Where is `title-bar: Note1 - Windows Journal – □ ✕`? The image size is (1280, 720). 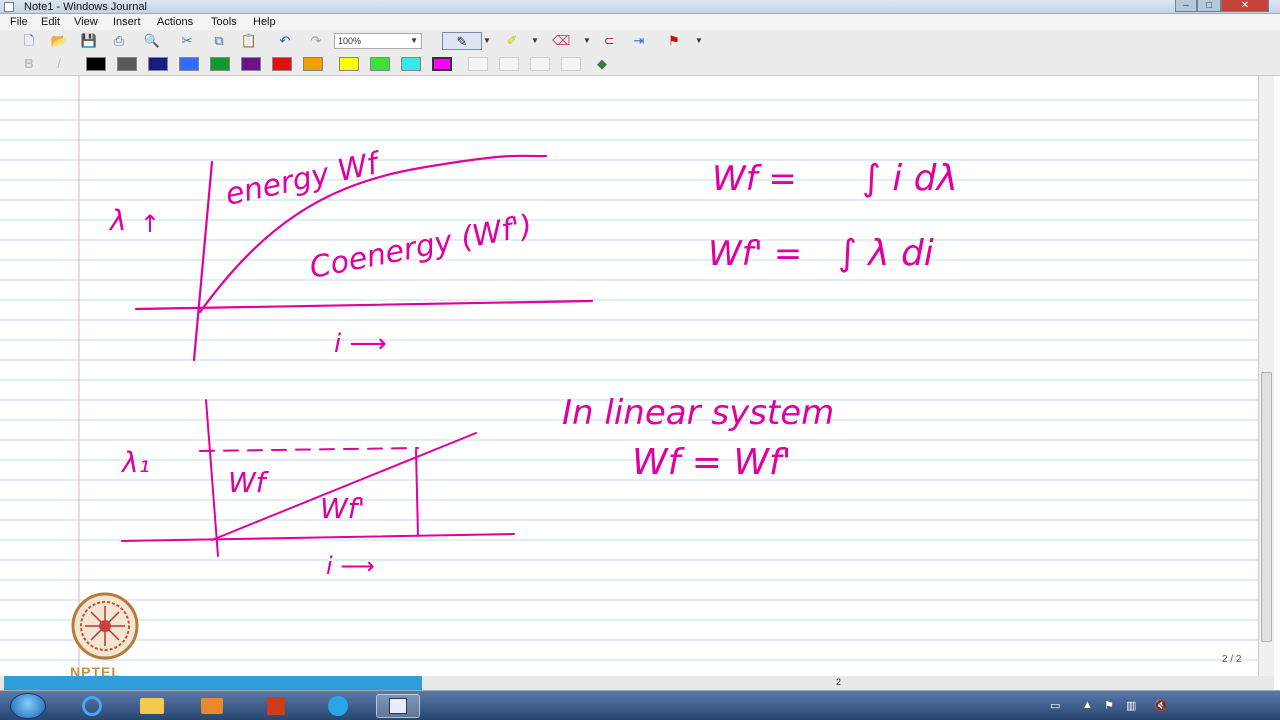
title-bar: Note1 - Windows Journal – □ ✕ is located at coordinates (640, 7).